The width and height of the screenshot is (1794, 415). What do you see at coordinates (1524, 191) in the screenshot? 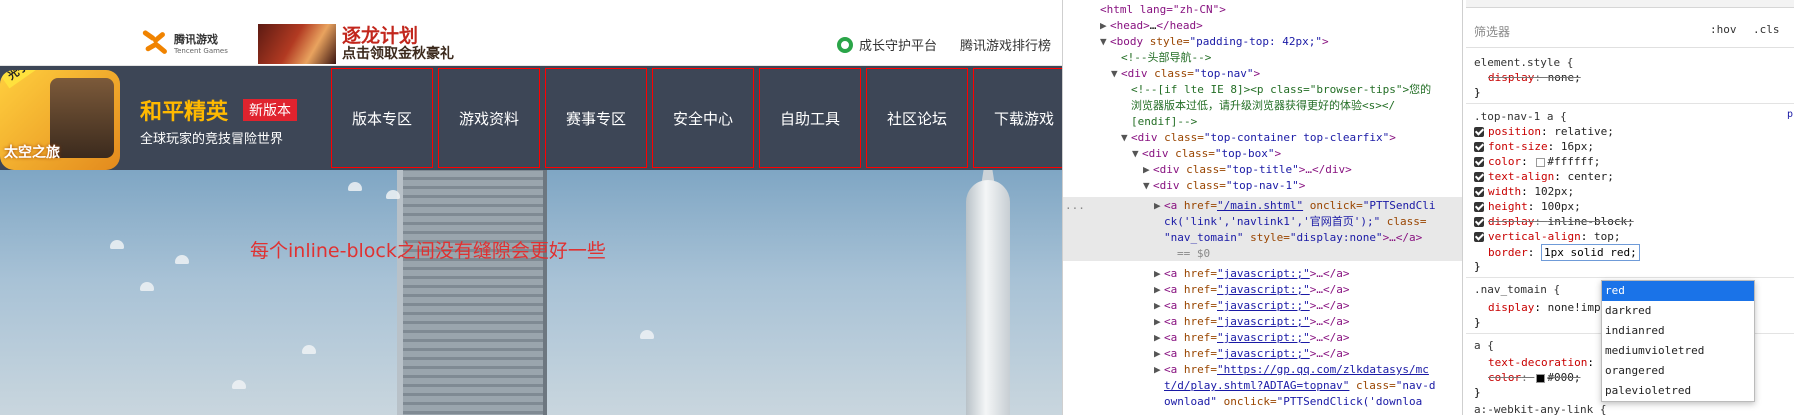
I see `css-decl-row: width: 102px;` at bounding box center [1524, 191].